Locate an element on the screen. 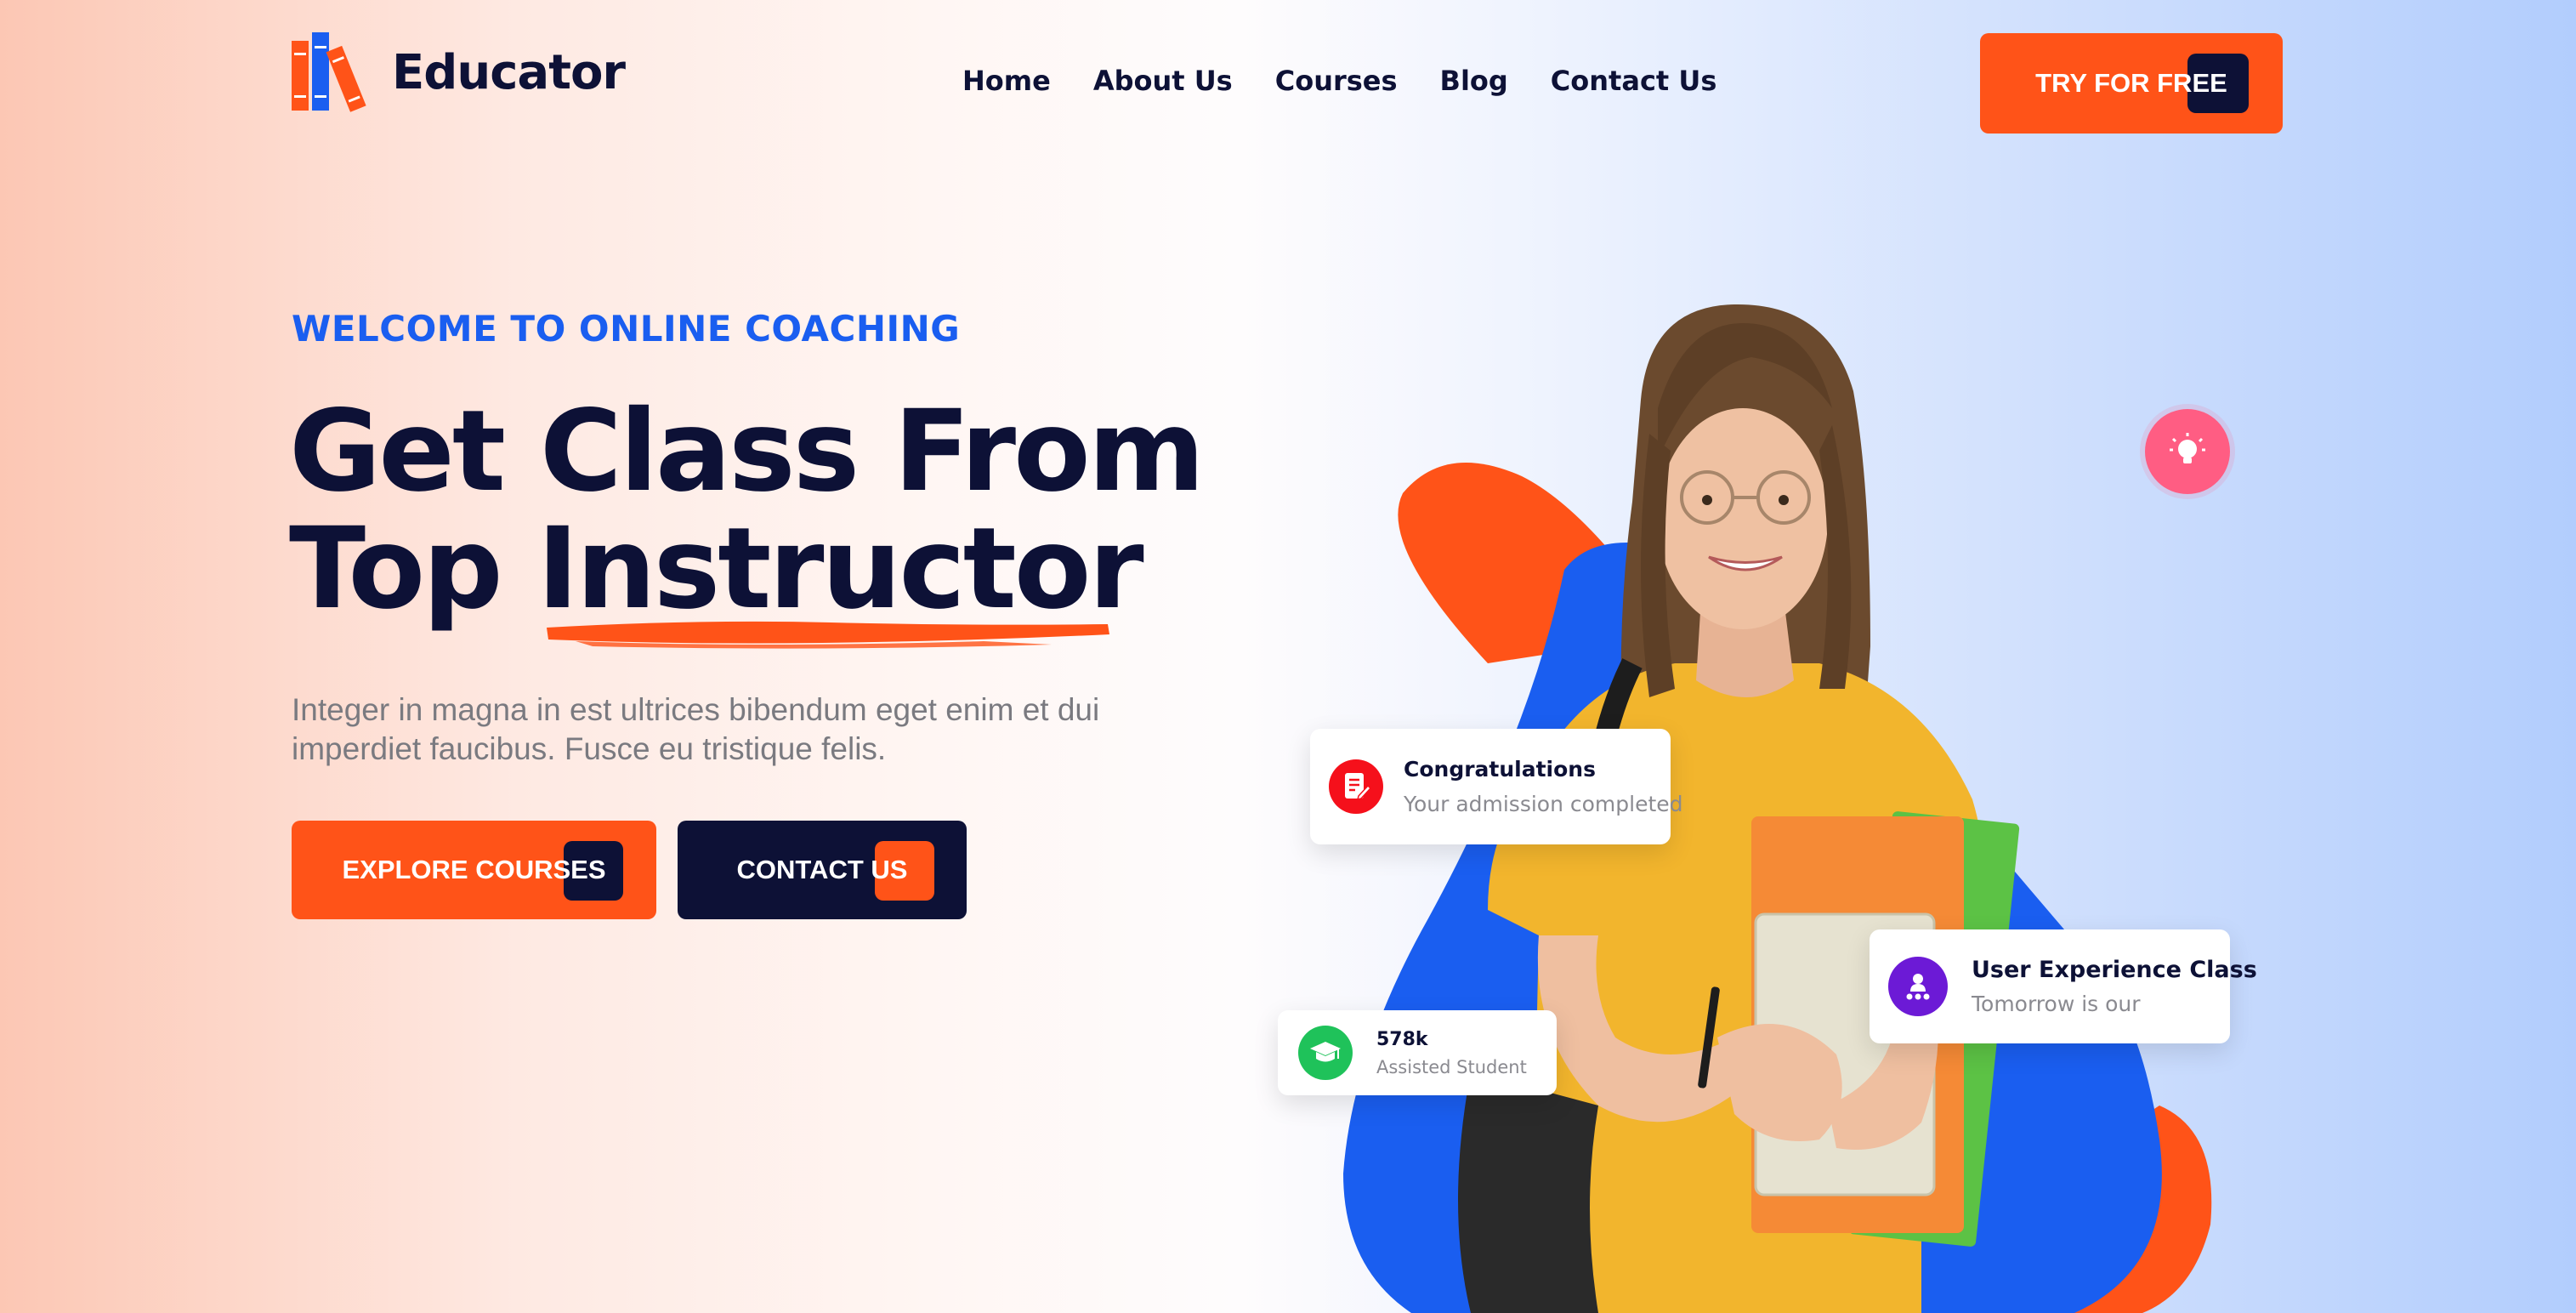 The height and width of the screenshot is (1313, 2576). contact-us-button: CONTACT US is located at coordinates (823, 870).